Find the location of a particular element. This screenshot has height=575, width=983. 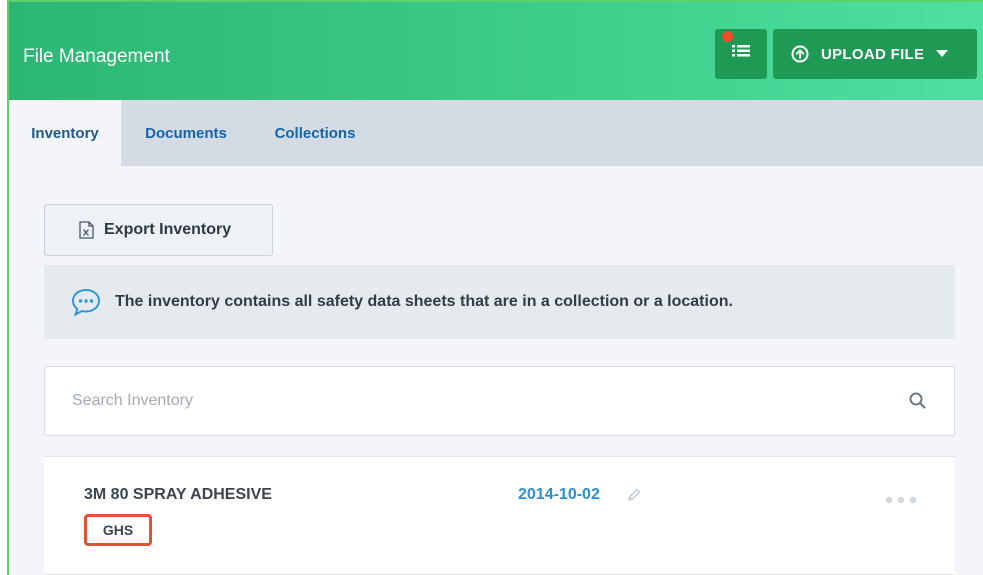

product-name: 3M 80 SPRAY ADHESIVE is located at coordinates (178, 495).